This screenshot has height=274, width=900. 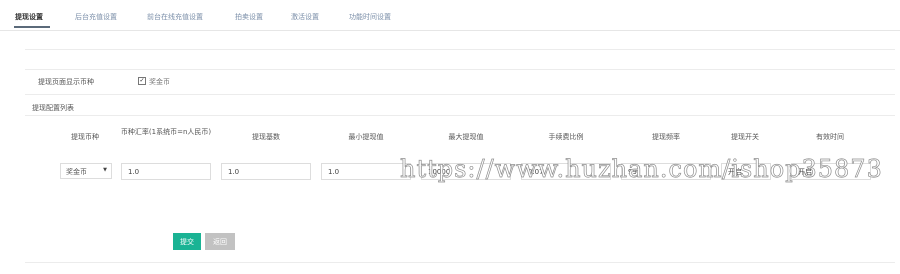 What do you see at coordinates (220, 241) in the screenshot?
I see `back-button: 返回` at bounding box center [220, 241].